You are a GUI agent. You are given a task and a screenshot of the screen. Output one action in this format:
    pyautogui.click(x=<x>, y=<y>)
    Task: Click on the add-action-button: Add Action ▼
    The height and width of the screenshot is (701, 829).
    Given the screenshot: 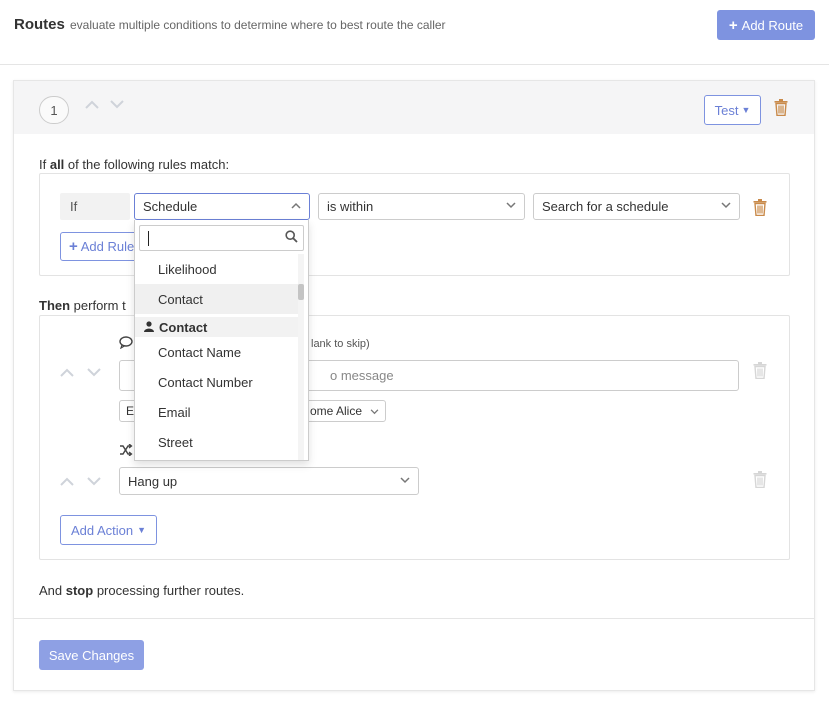 What is the action you would take?
    pyautogui.click(x=108, y=530)
    